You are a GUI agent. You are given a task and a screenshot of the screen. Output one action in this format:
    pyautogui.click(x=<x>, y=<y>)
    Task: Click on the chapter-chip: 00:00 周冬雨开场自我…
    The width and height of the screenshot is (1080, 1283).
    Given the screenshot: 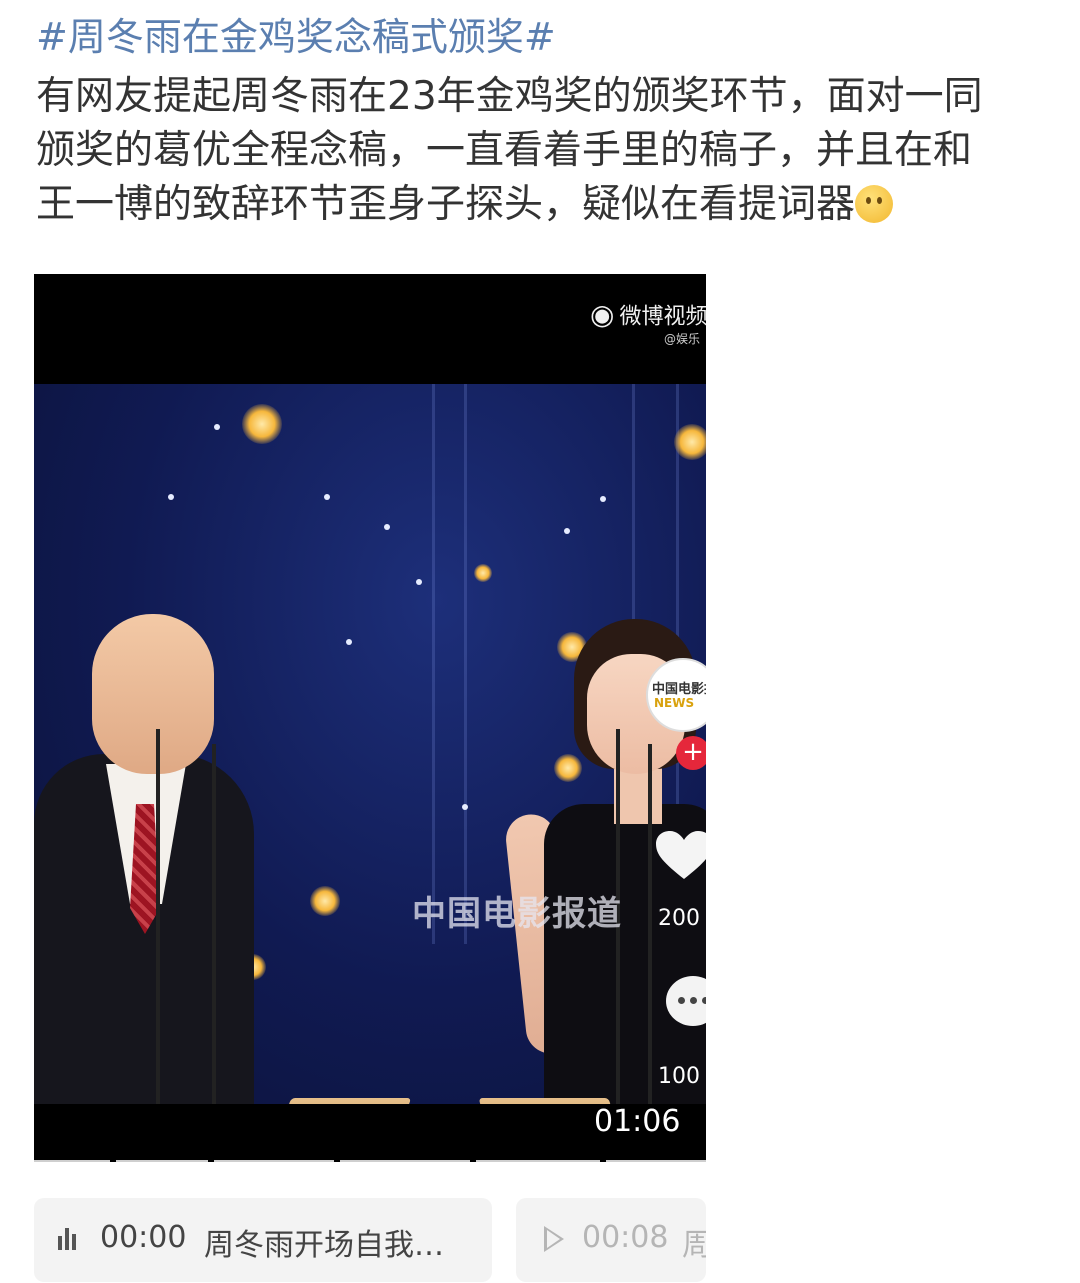 What is the action you would take?
    pyautogui.click(x=263, y=1240)
    